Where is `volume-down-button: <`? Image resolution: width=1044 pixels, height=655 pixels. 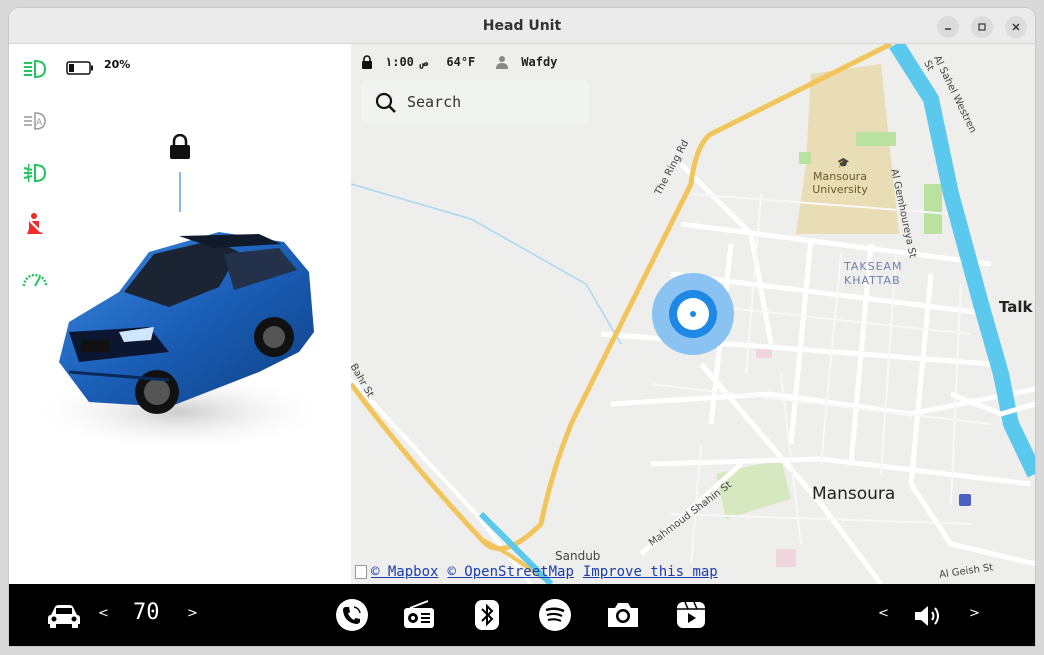 volume-down-button: < is located at coordinates (883, 613).